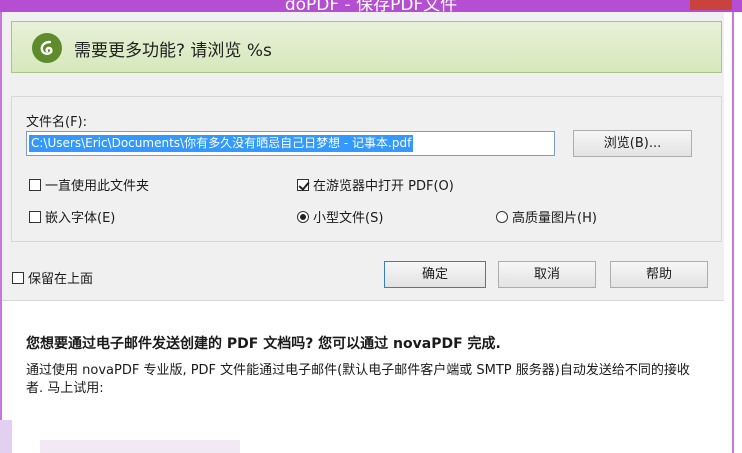  What do you see at coordinates (57, 122) in the screenshot?
I see `filename-label: 文件名(F):` at bounding box center [57, 122].